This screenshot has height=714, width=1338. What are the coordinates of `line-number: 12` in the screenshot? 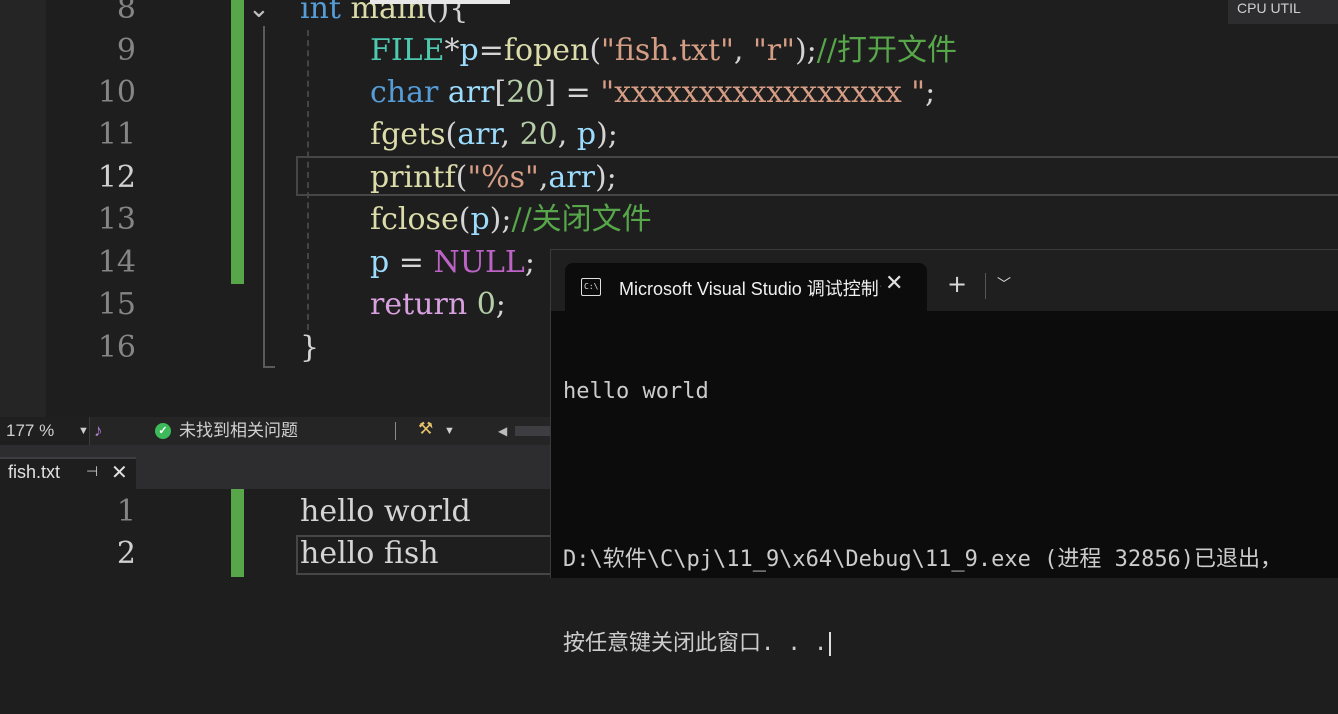 It's located at (116, 177).